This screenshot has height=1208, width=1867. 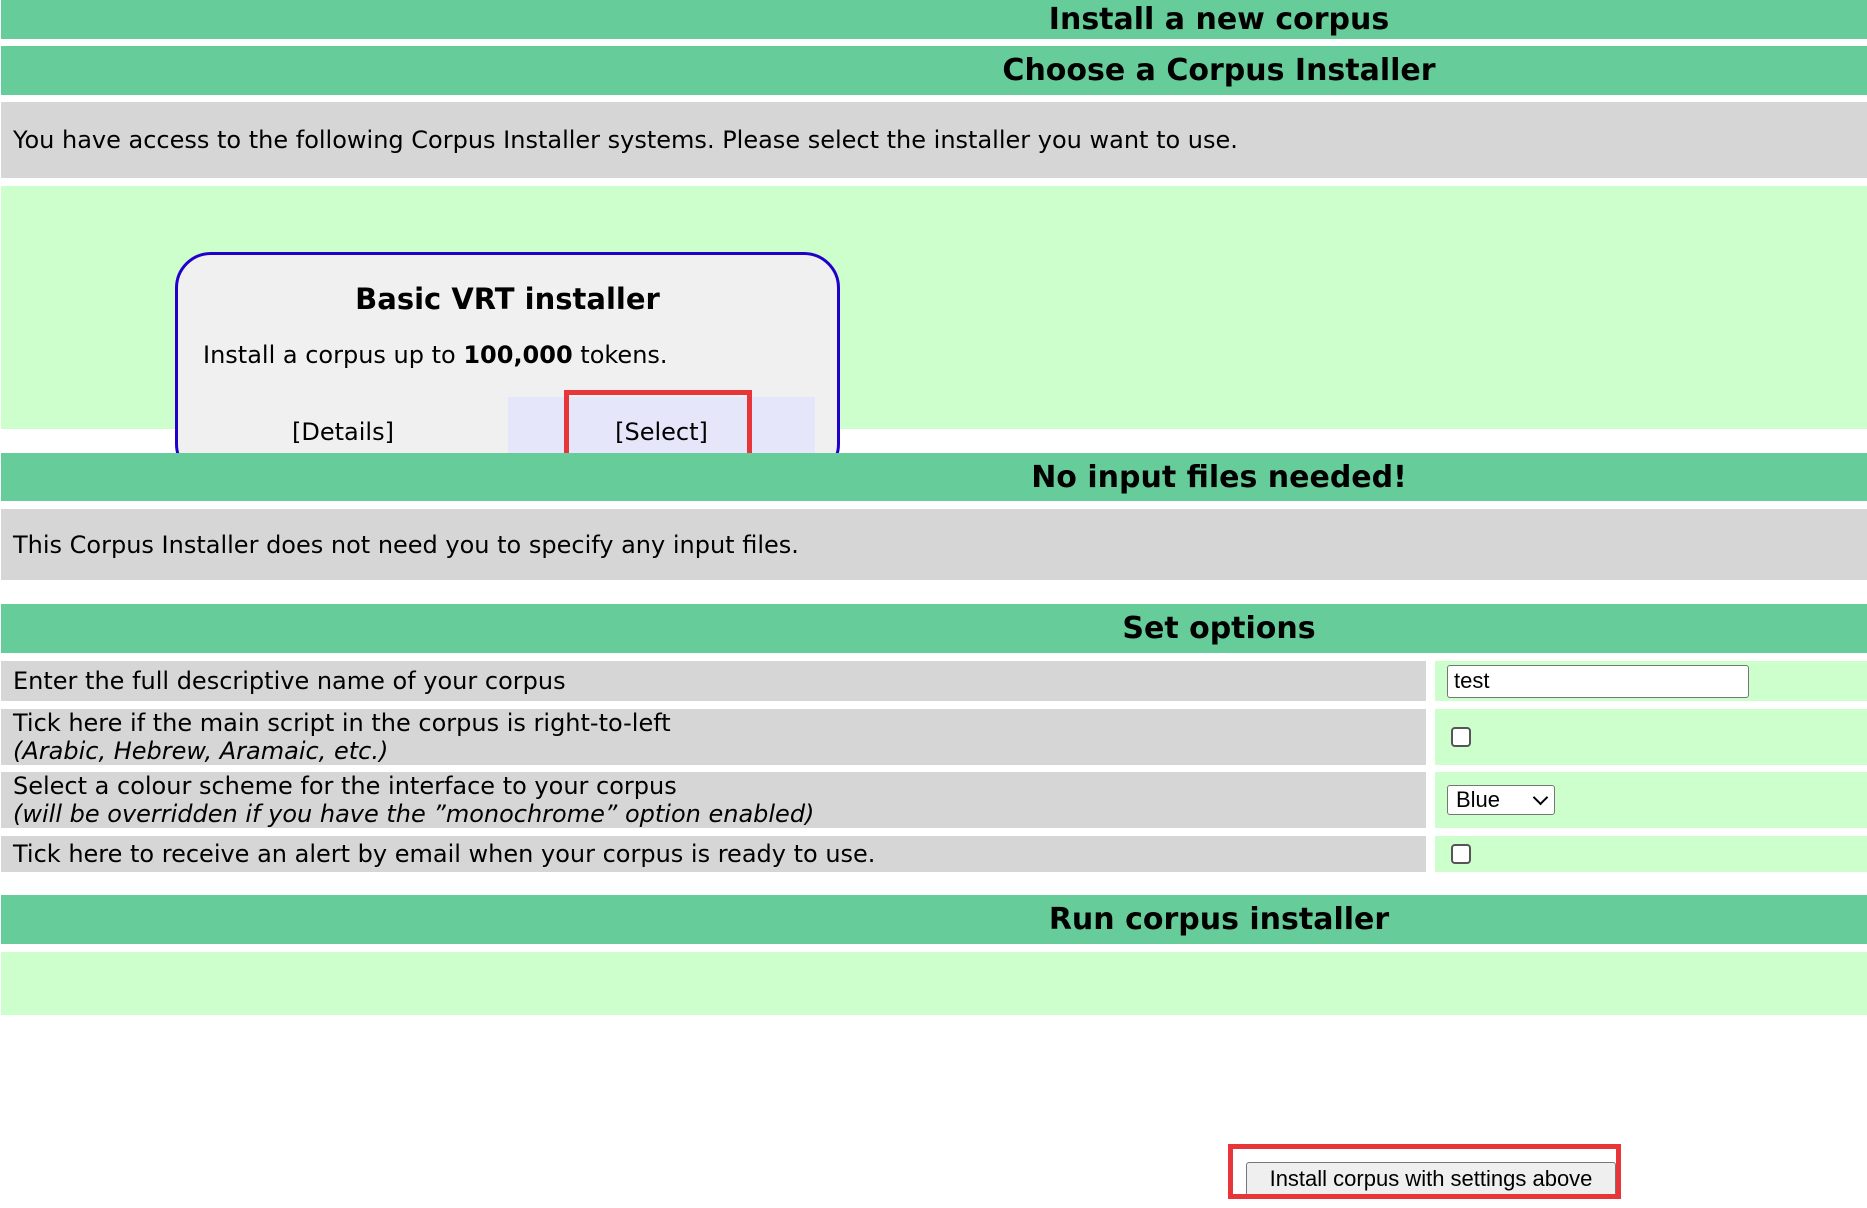 What do you see at coordinates (201, 751) in the screenshot?
I see `option-label-rtl-sub: (Arabic, Hebrew, Aramaic, etc.)` at bounding box center [201, 751].